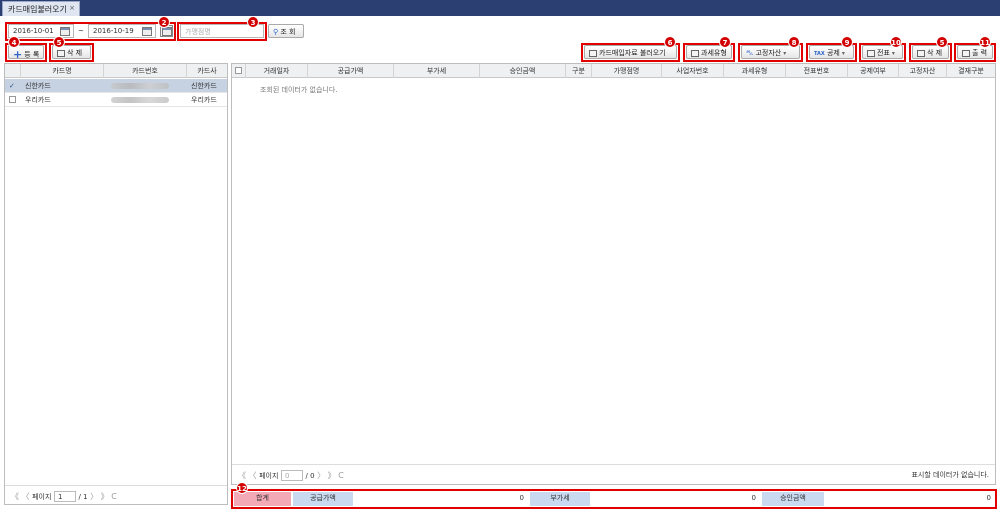  What do you see at coordinates (299, 90) in the screenshot?
I see `empty-message: 조회된 데이터가 없습니다.` at bounding box center [299, 90].